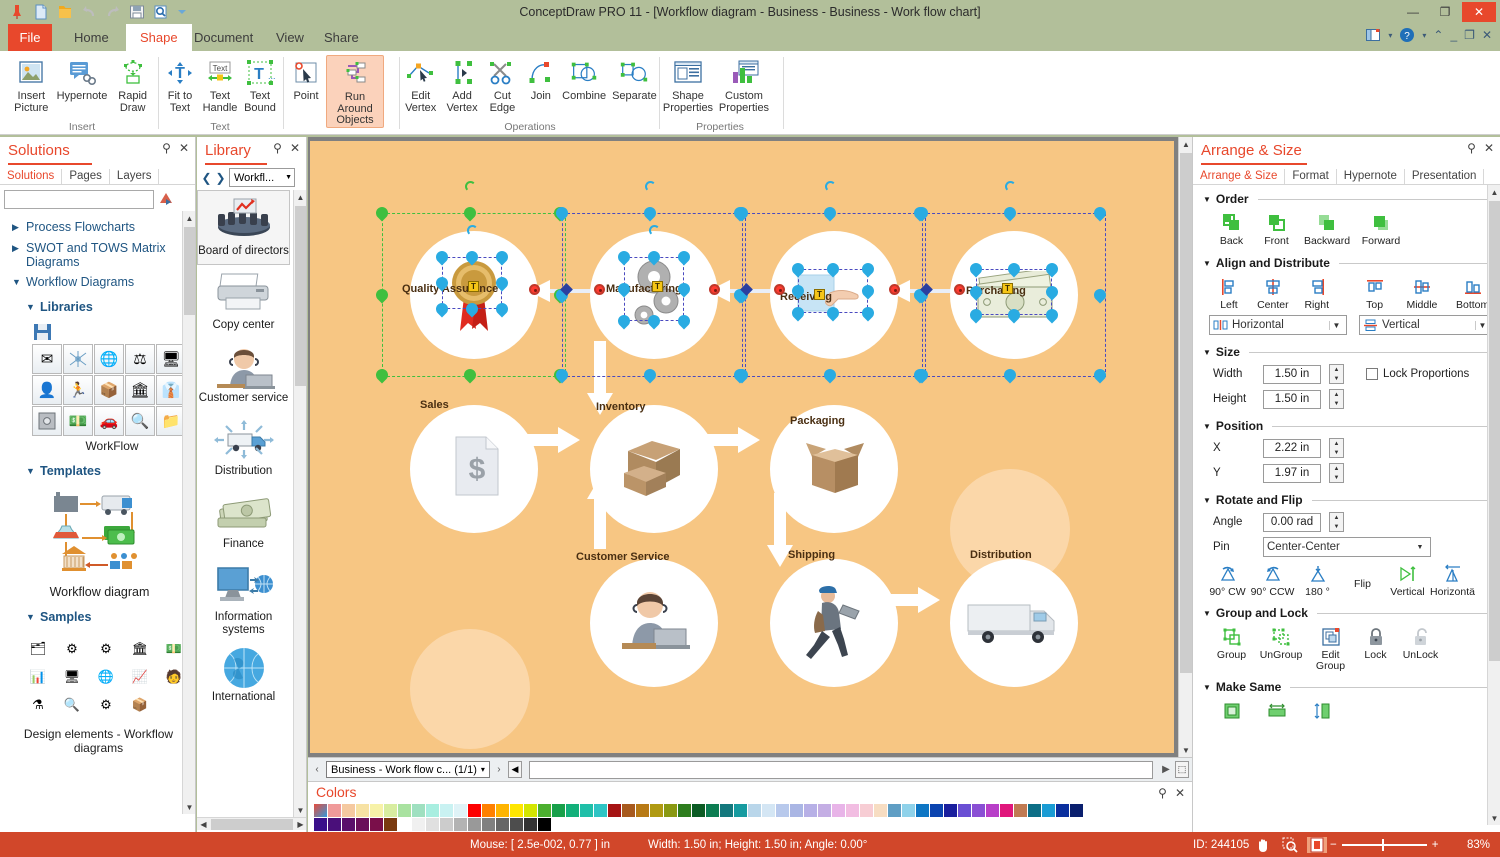 This screenshot has width=1500, height=857. Describe the element at coordinates (1231, 649) in the screenshot. I see `group-button: Group` at that location.